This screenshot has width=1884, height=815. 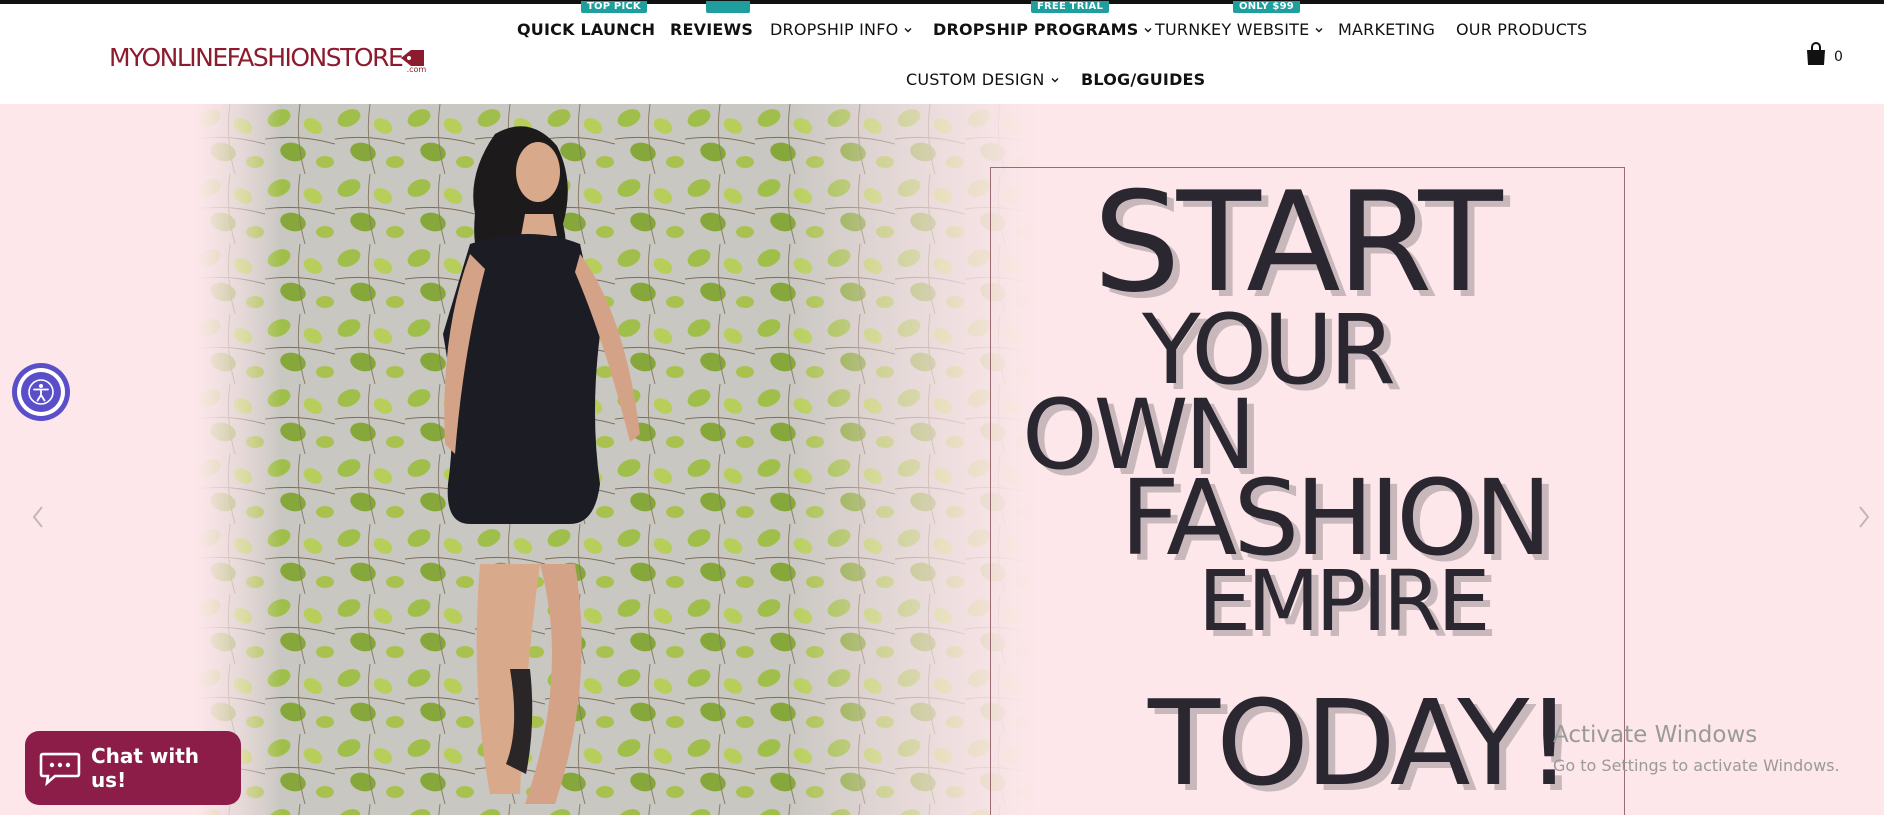 What do you see at coordinates (1864, 517) in the screenshot?
I see `slider-next-arrow-icon` at bounding box center [1864, 517].